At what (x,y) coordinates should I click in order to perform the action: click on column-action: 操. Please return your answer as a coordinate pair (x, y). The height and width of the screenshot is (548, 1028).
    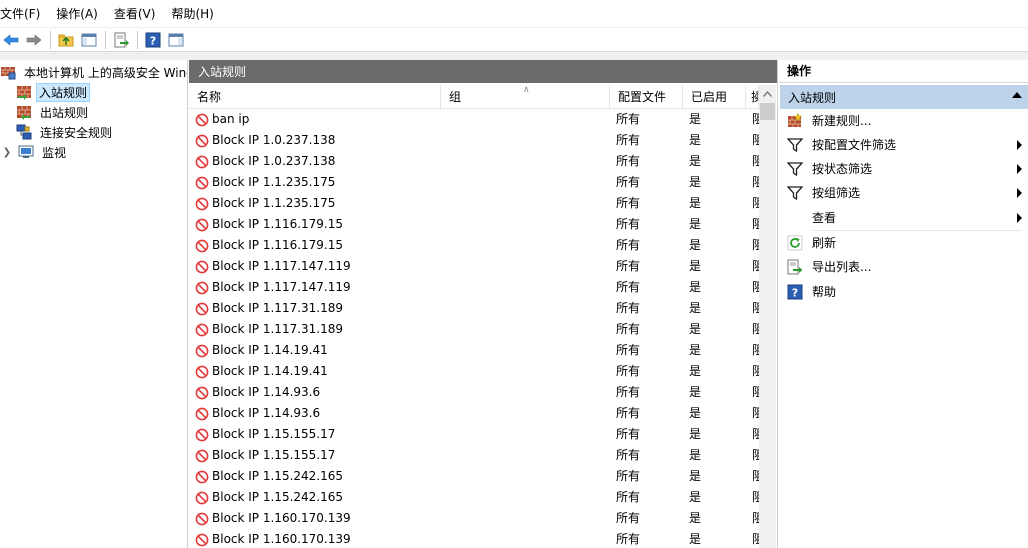
    Looking at the image, I should click on (752, 97).